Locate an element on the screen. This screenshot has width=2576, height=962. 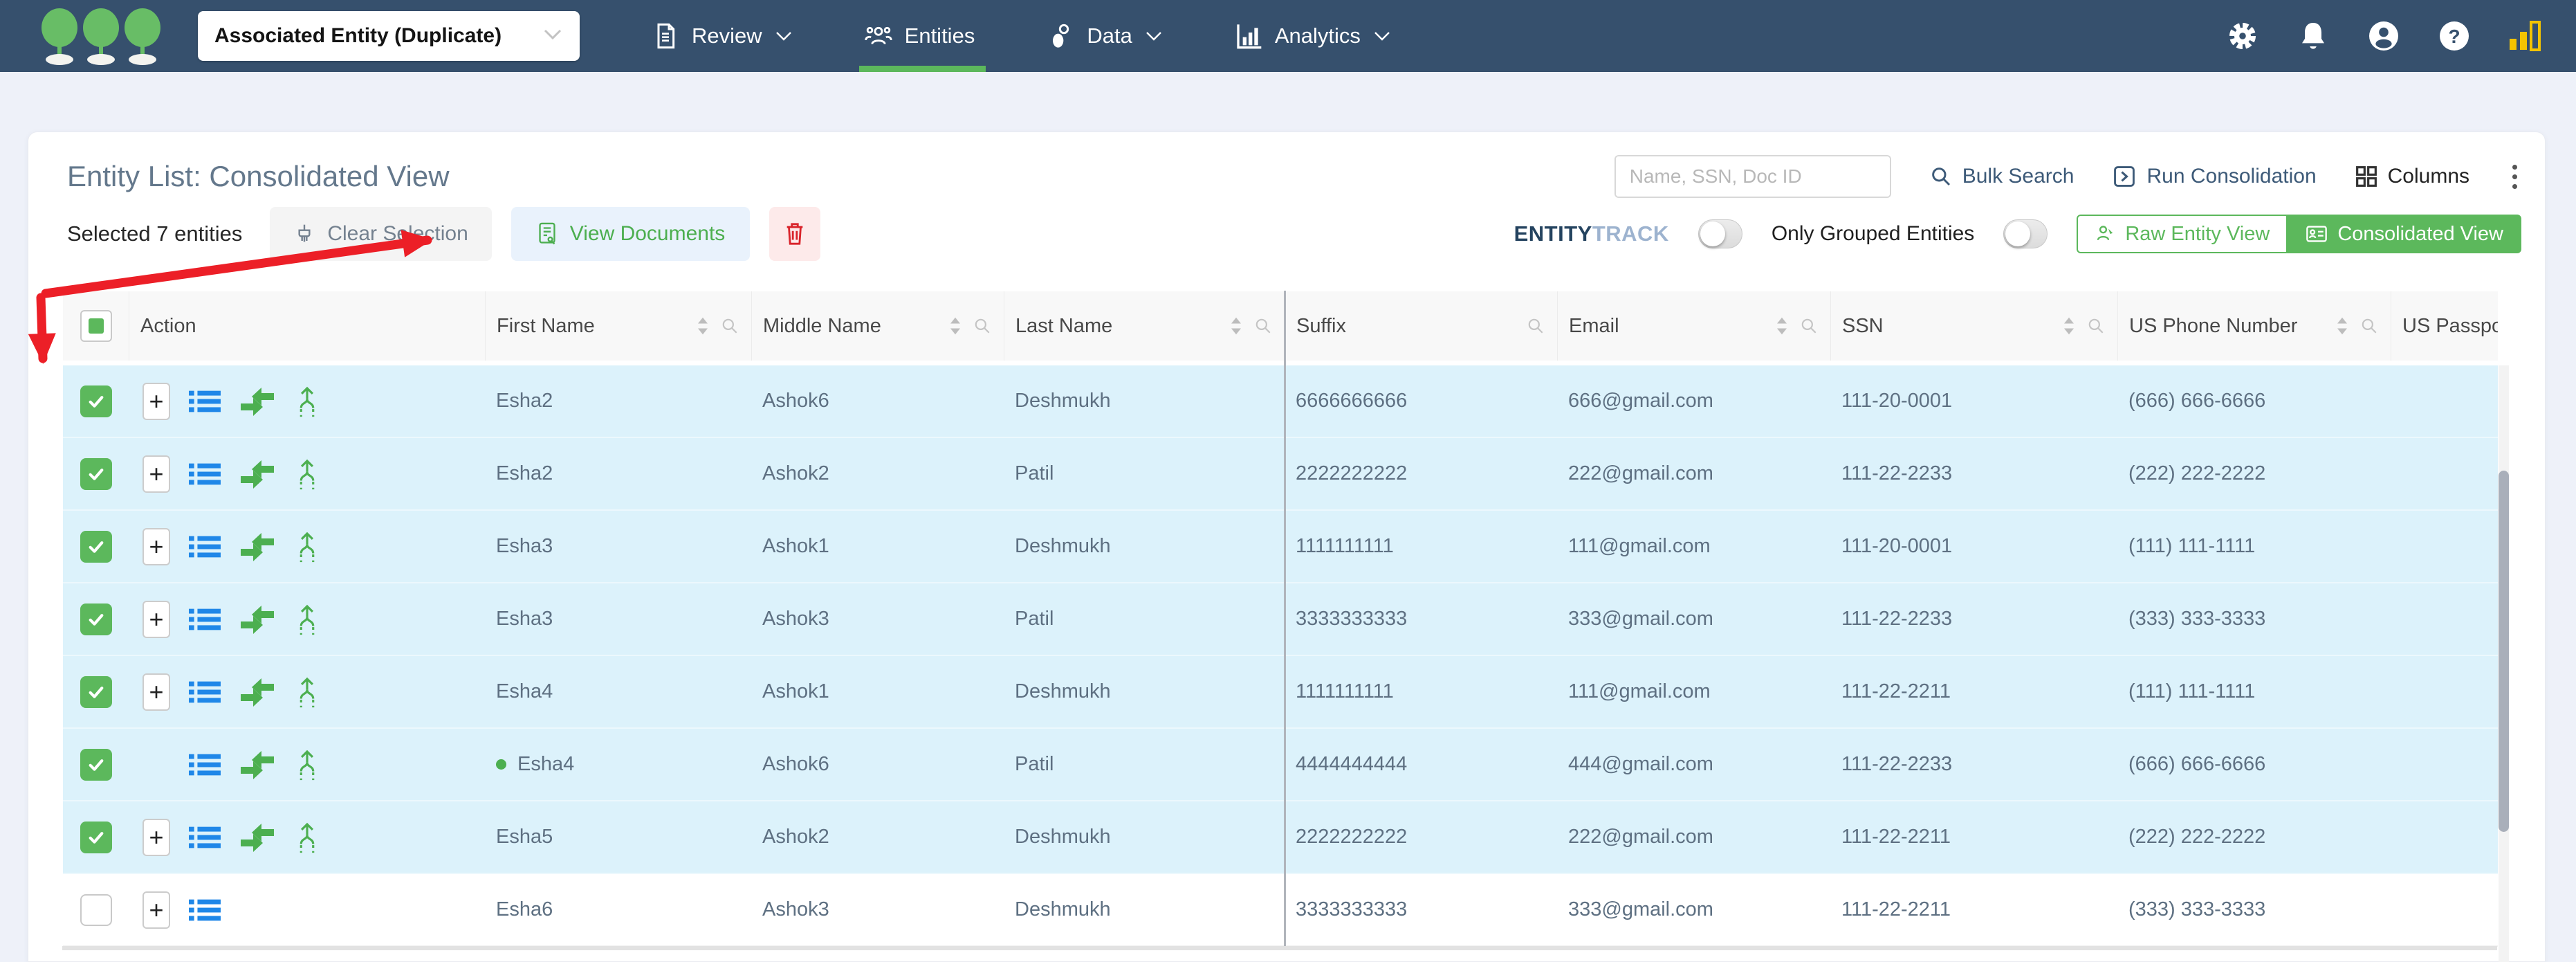
column-header-last-name: Last Name is located at coordinates (1144, 326).